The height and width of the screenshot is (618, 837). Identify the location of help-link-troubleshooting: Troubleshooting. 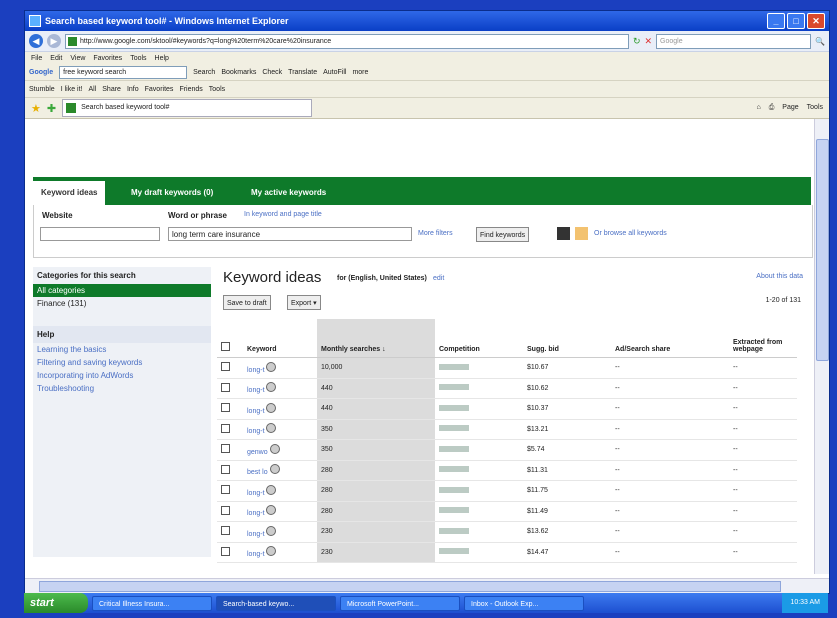
(122, 388).